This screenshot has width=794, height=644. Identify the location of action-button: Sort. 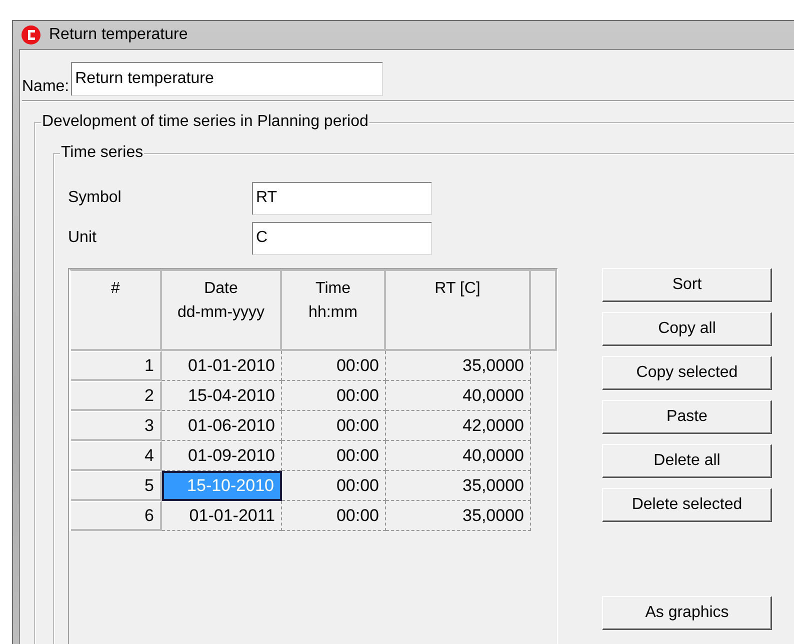
(687, 285).